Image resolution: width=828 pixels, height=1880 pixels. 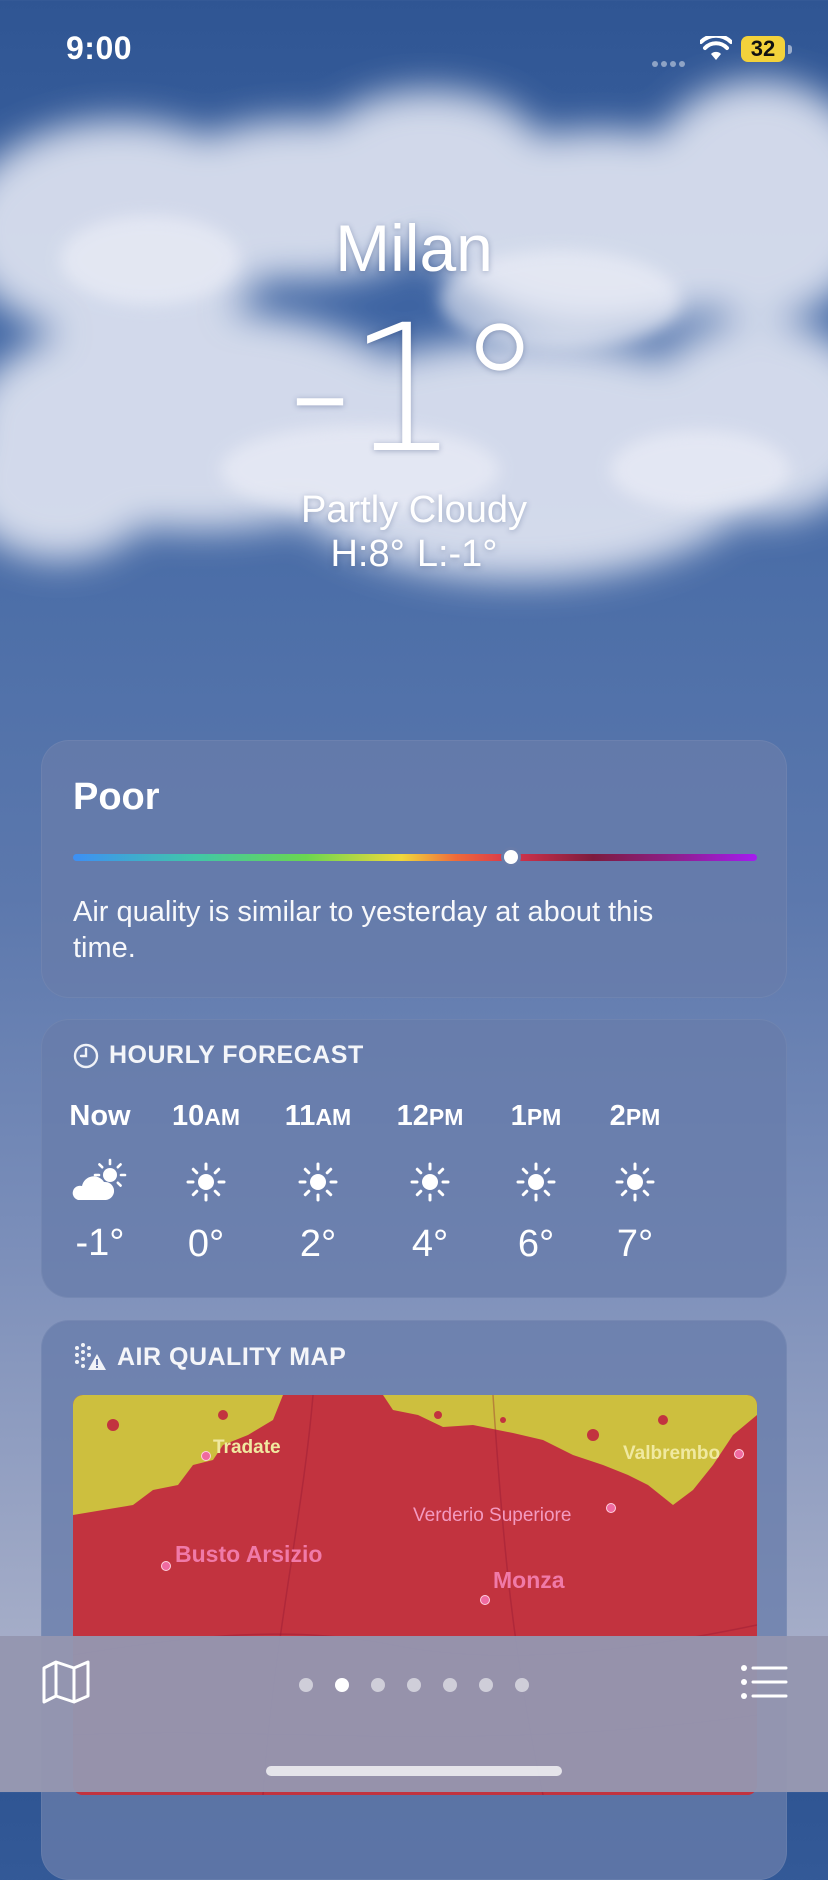 What do you see at coordinates (318, 1244) in the screenshot?
I see `hour-temperature: 2°` at bounding box center [318, 1244].